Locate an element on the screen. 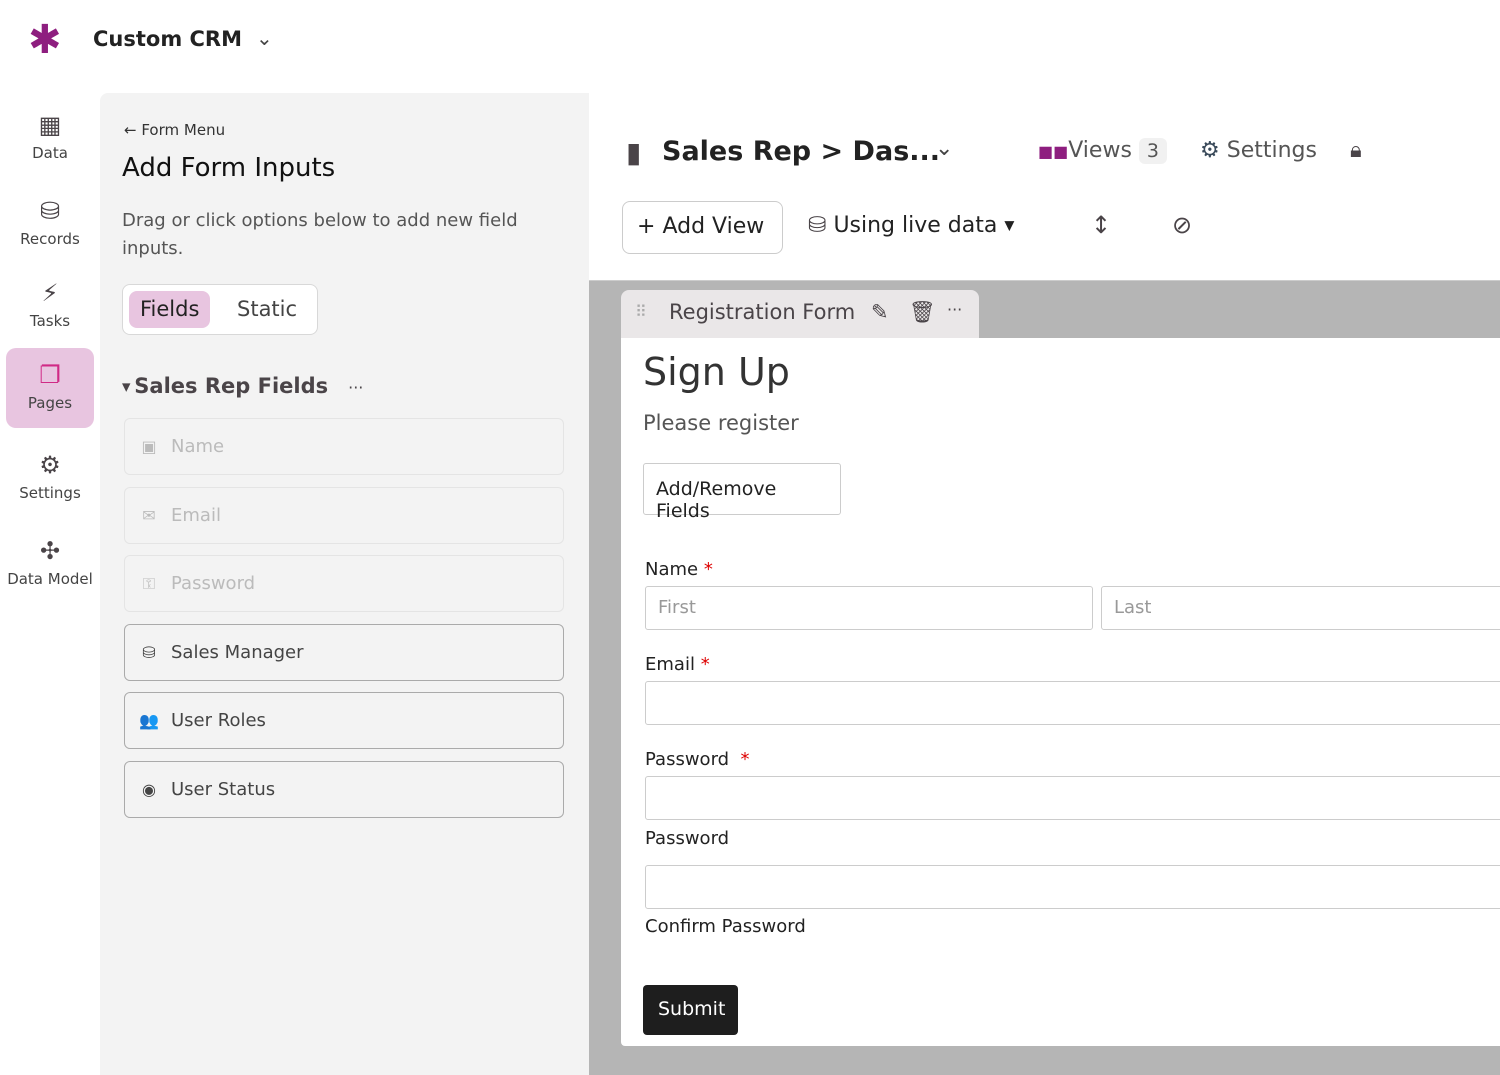 The width and height of the screenshot is (1500, 1075). views-count-badge: 3 is located at coordinates (1152, 151).